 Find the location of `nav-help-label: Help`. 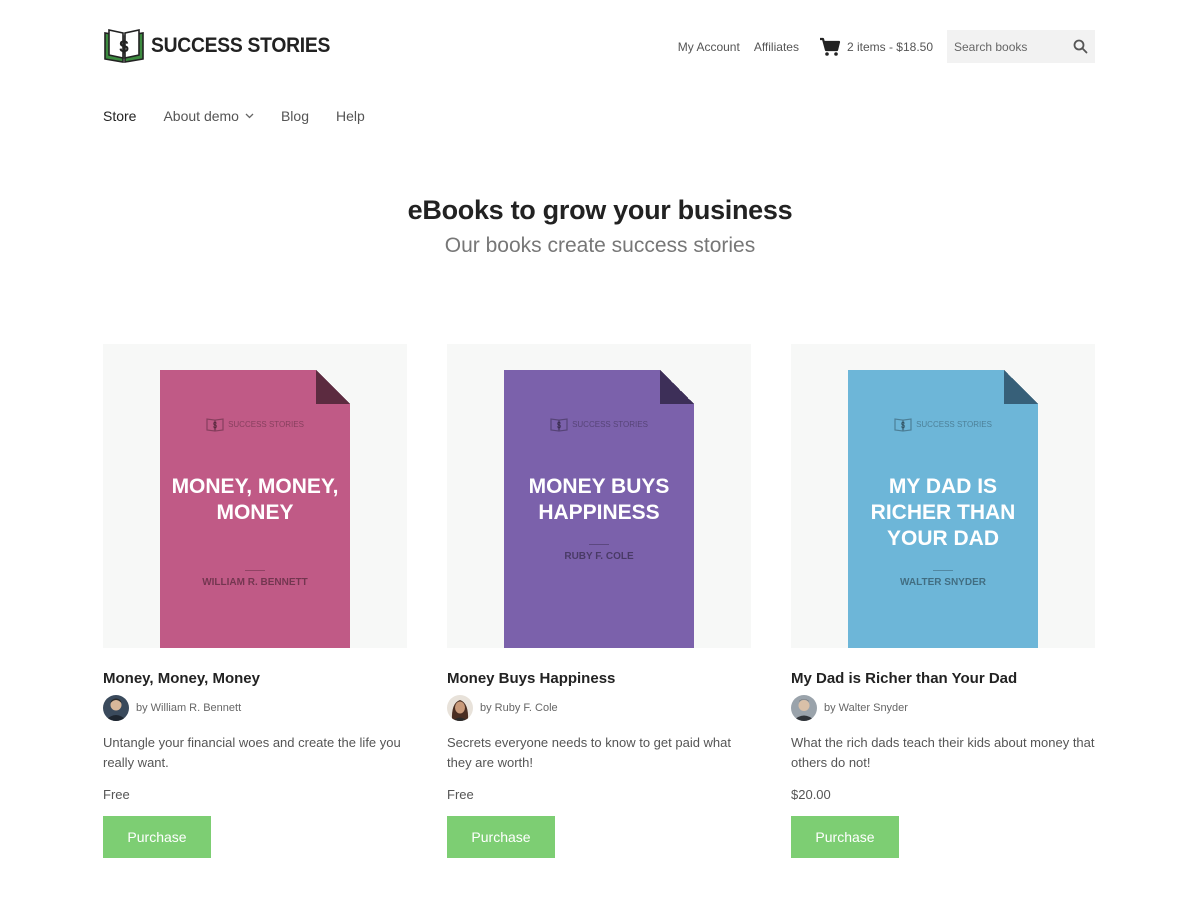

nav-help-label: Help is located at coordinates (350, 116).